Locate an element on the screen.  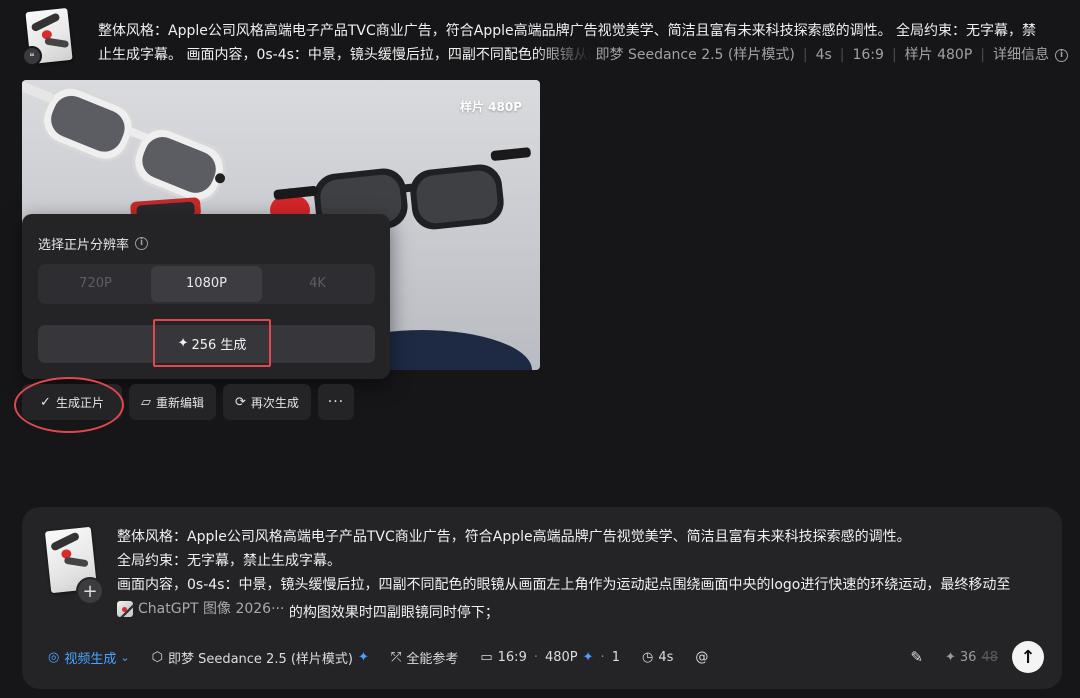
aspect-ratio-icon: ▭ is located at coordinates (486, 657).